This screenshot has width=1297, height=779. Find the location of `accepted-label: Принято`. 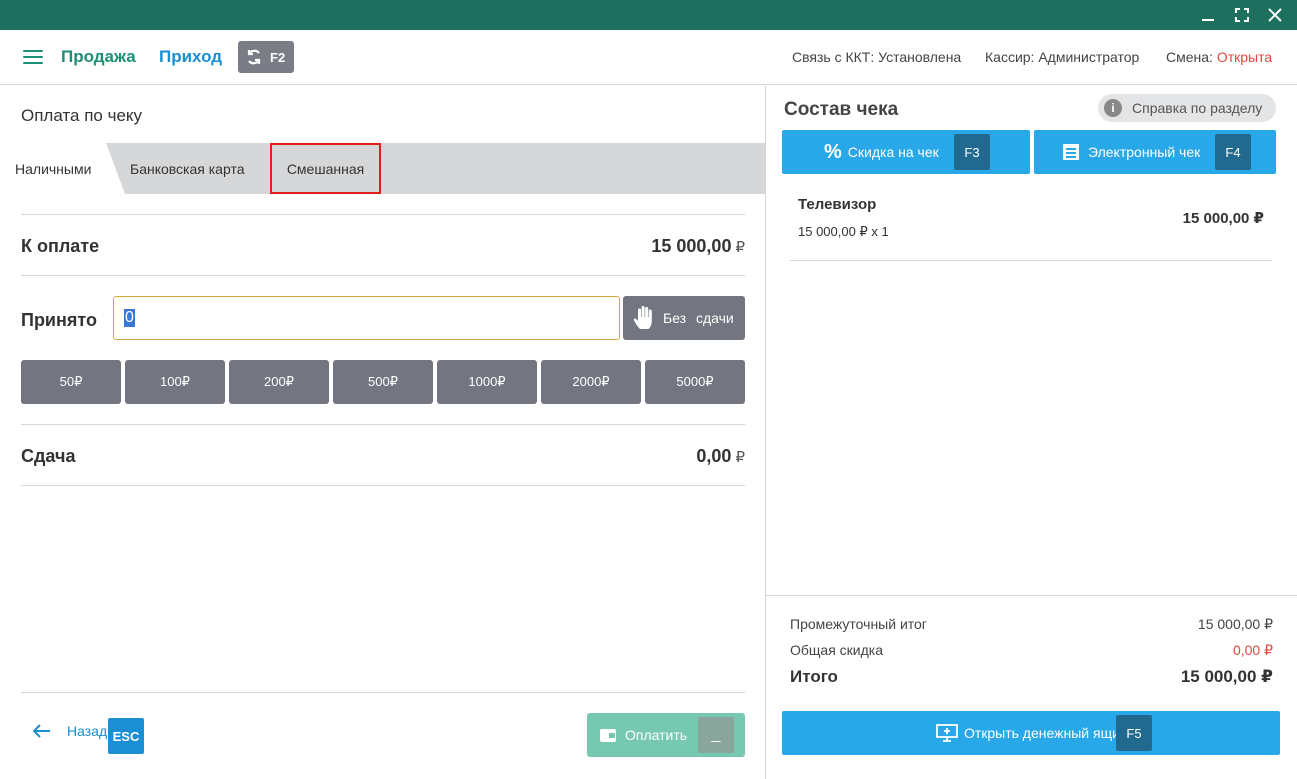

accepted-label: Принято is located at coordinates (59, 320).